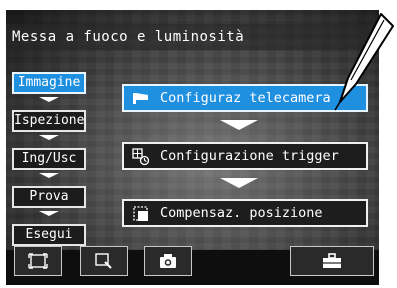  Describe the element at coordinates (140, 213) in the screenshot. I see `position-compensation-icon` at that location.